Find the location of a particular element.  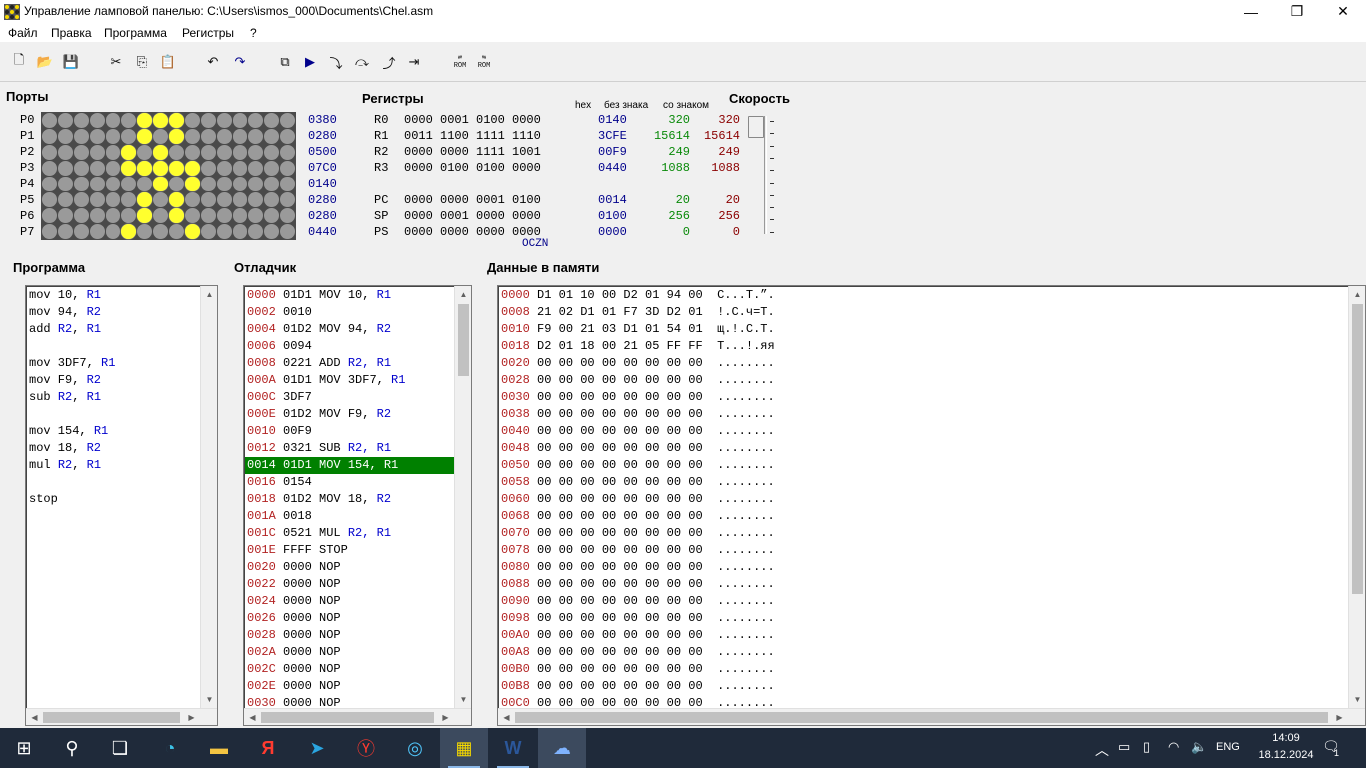

step-out-icon: ⤴ is located at coordinates (389, 62).